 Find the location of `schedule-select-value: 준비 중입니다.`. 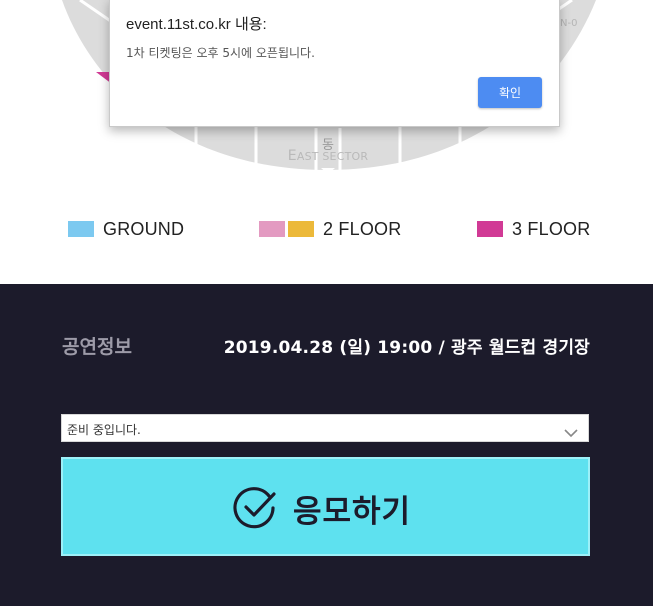

schedule-select-value: 준비 중입니다. is located at coordinates (104, 430).